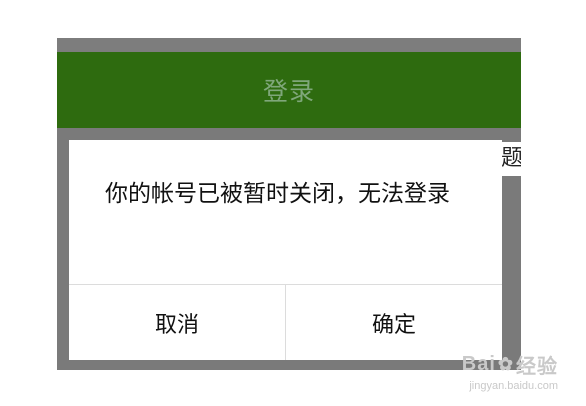 The image size is (586, 406). I want to click on confirm-button: 确定, so click(394, 322).